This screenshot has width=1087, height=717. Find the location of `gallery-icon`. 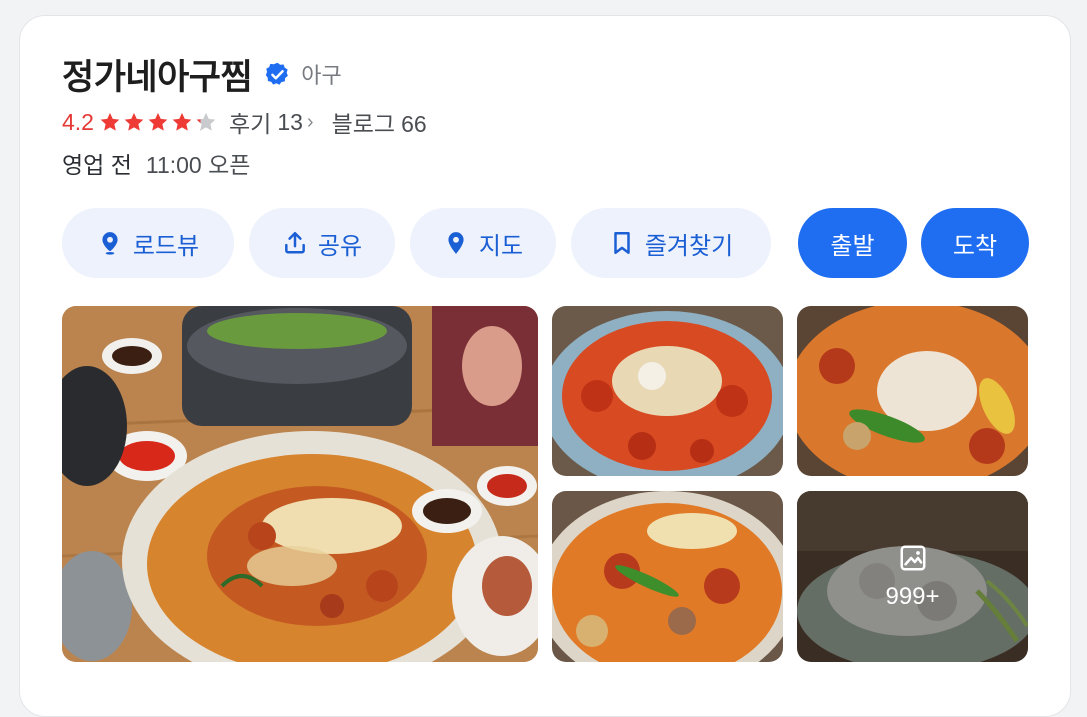

gallery-icon is located at coordinates (912, 557).